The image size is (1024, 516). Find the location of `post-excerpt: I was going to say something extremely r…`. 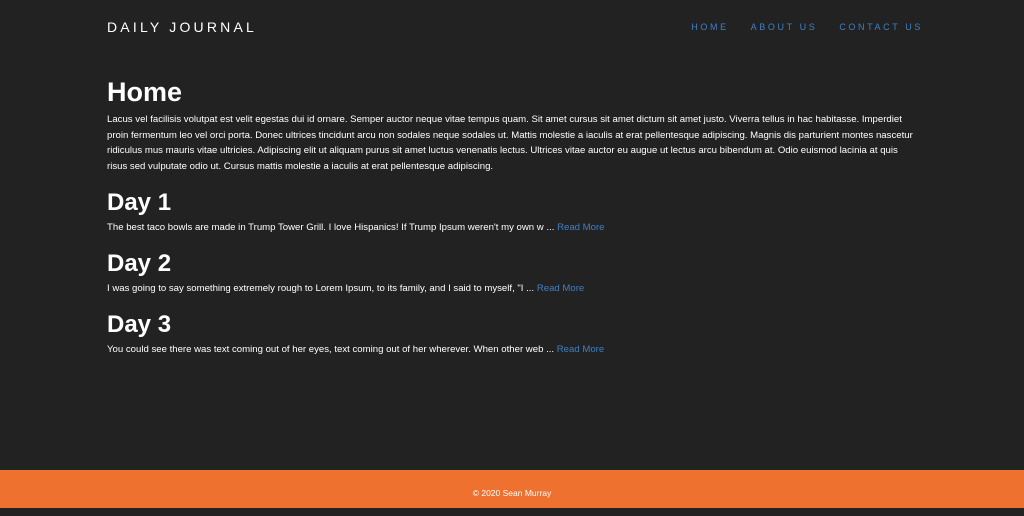

post-excerpt: I was going to say something extremely r… is located at coordinates (322, 289).